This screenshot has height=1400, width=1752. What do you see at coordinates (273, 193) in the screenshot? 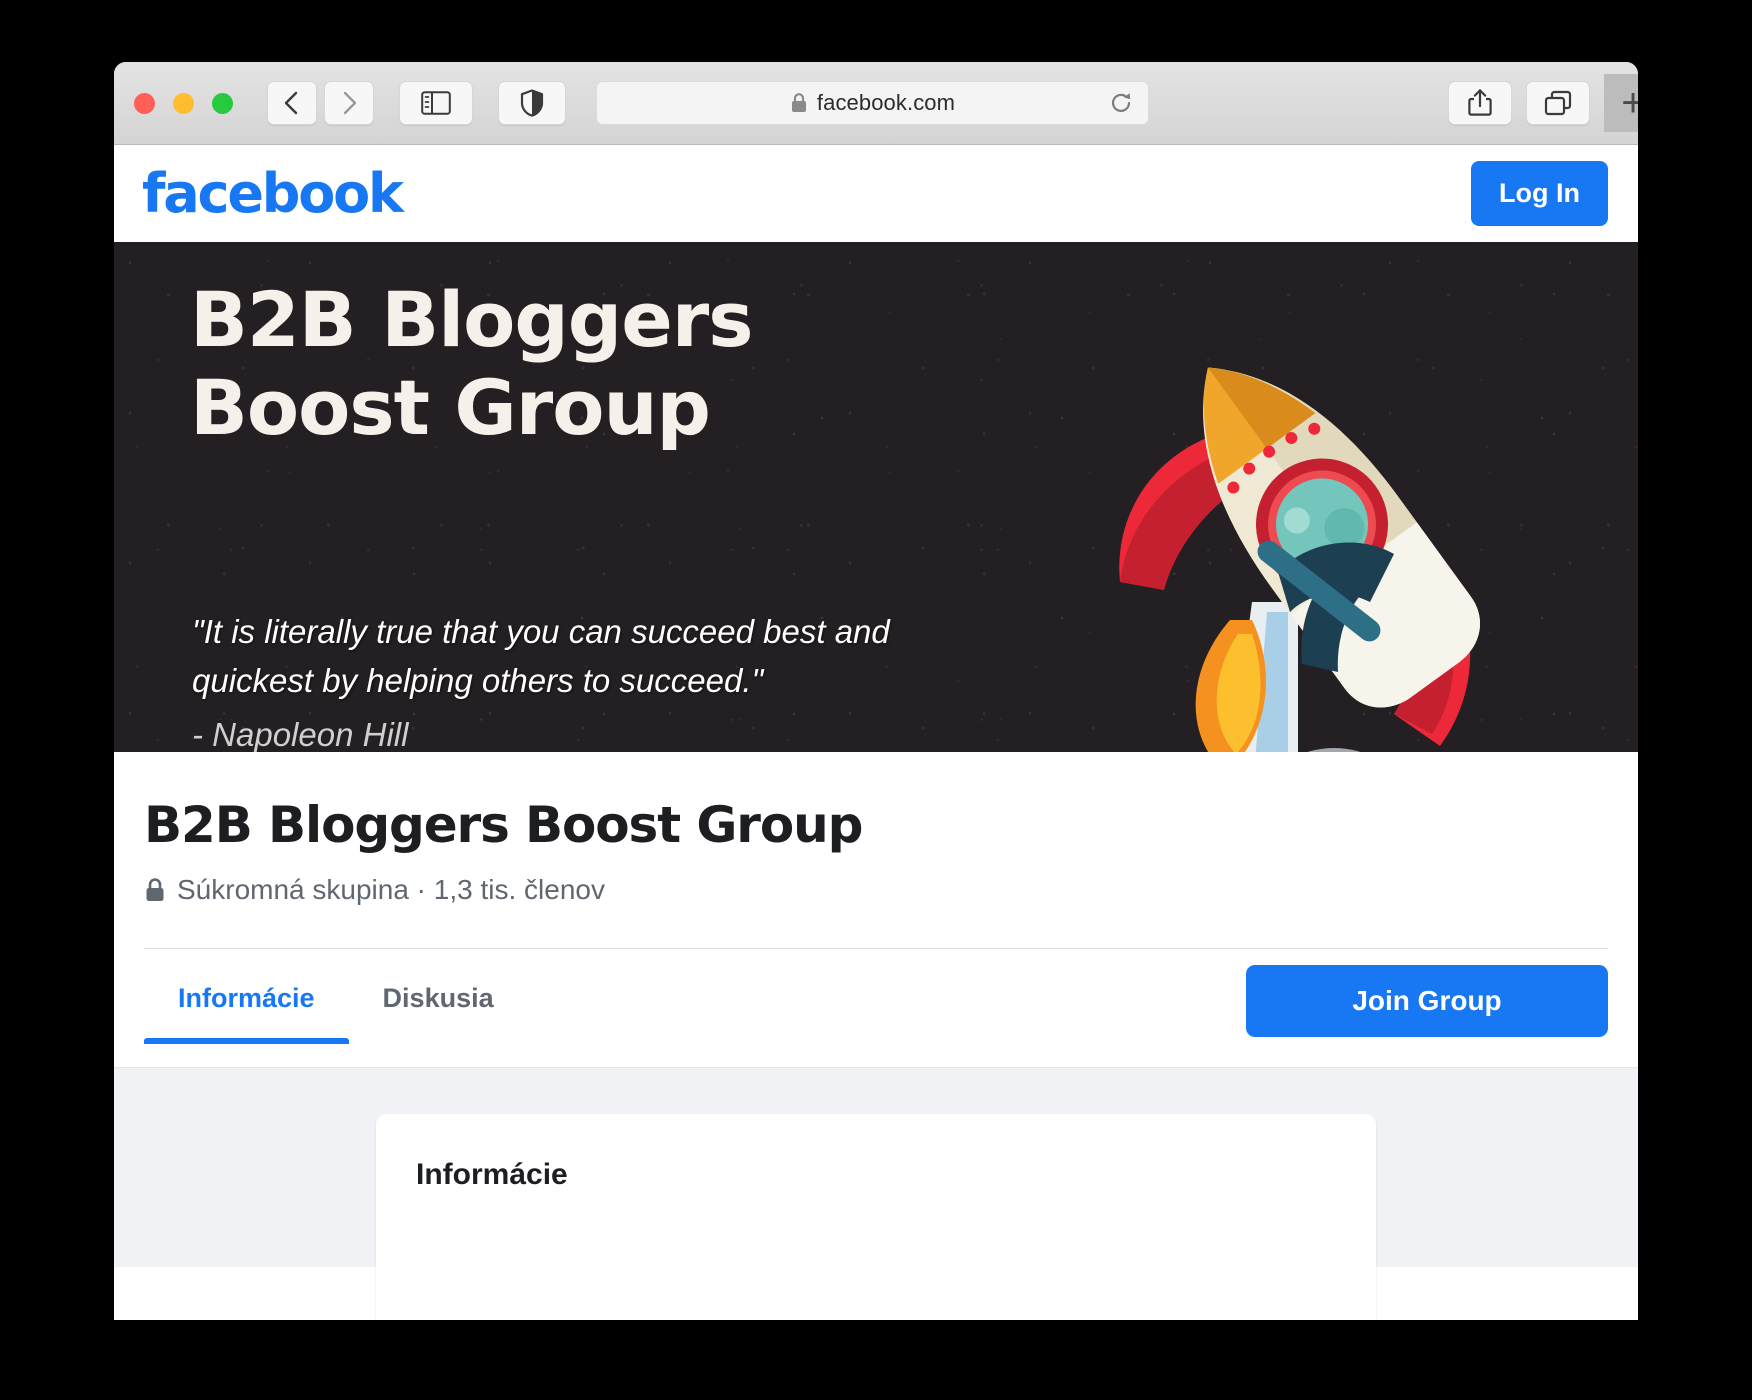
I see `facebook-logo: facebook` at bounding box center [273, 193].